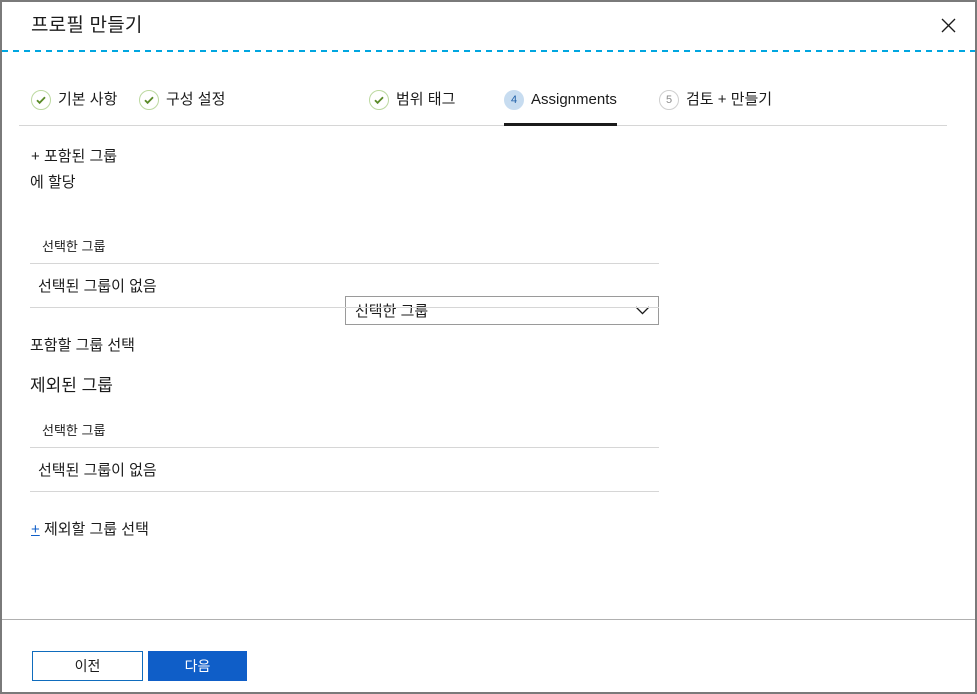 The width and height of the screenshot is (977, 694). I want to click on dialog-titlebar: 프로필 만들기, so click(488, 25).